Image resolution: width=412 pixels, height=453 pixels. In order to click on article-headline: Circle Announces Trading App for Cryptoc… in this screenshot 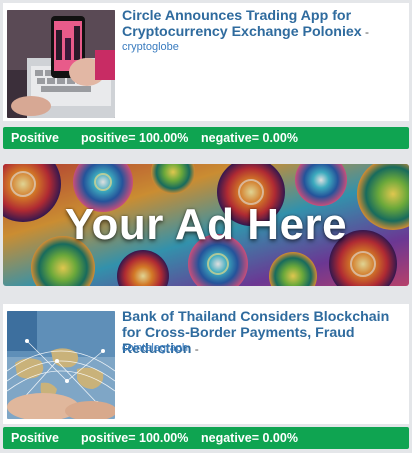, I will do `click(264, 24)`.